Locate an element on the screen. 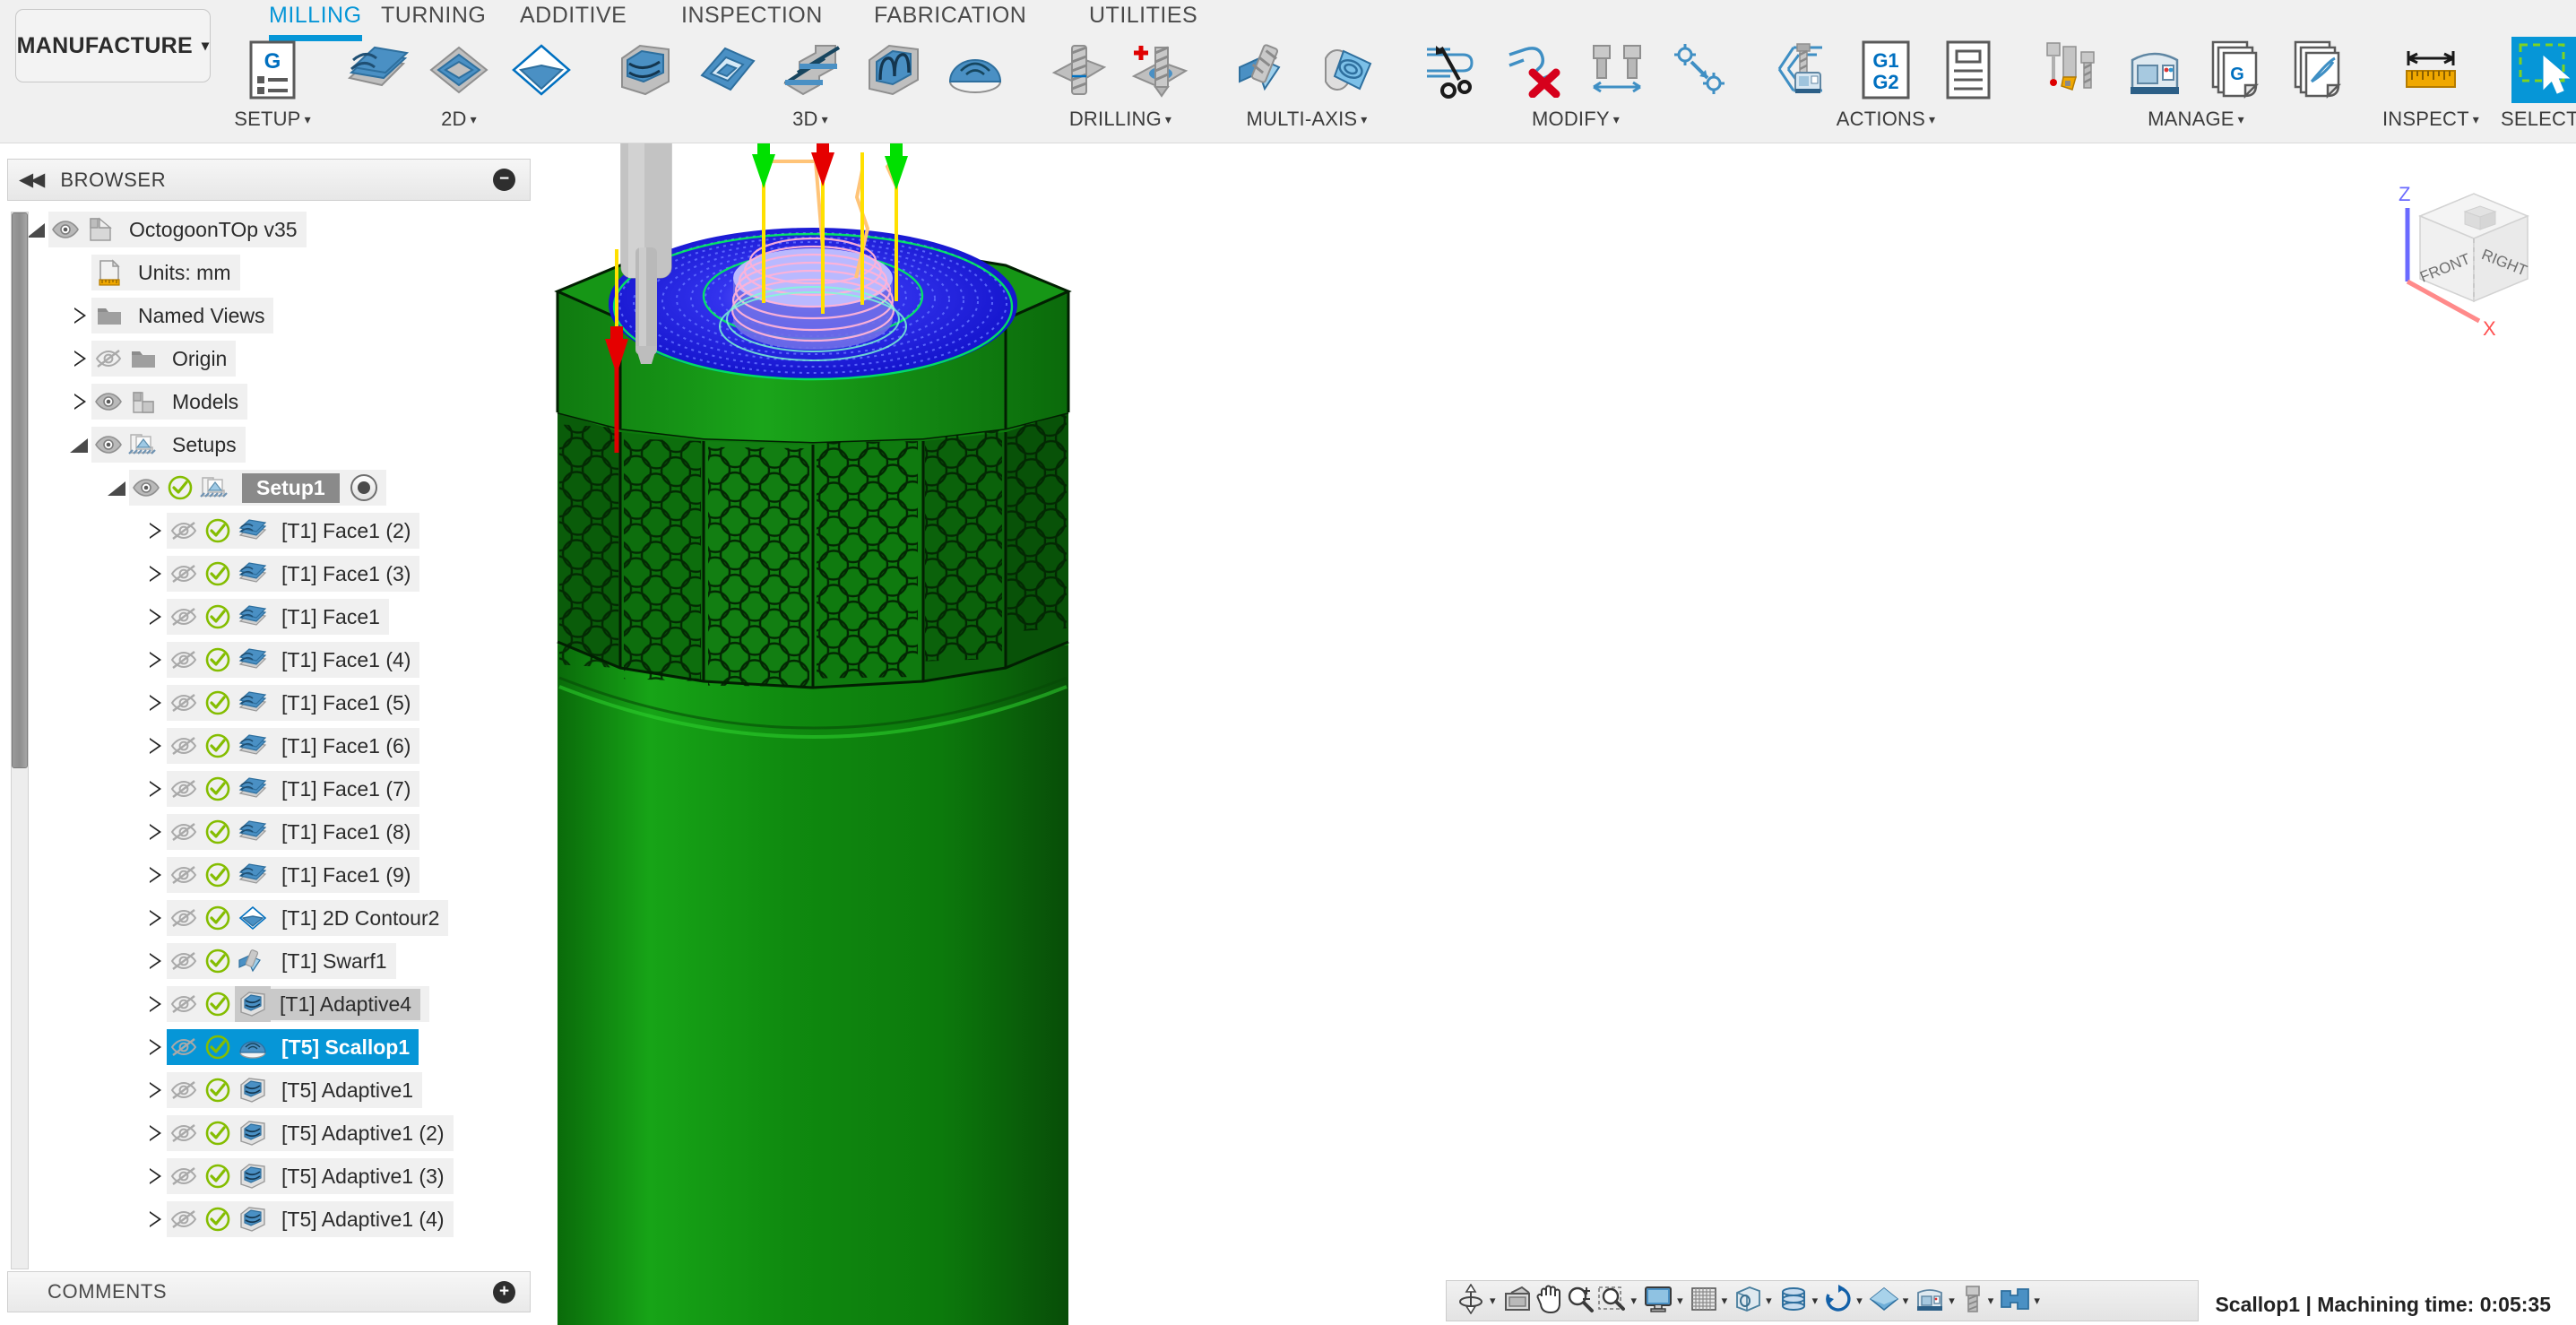  nav-zoom-button is located at coordinates (1580, 1301).